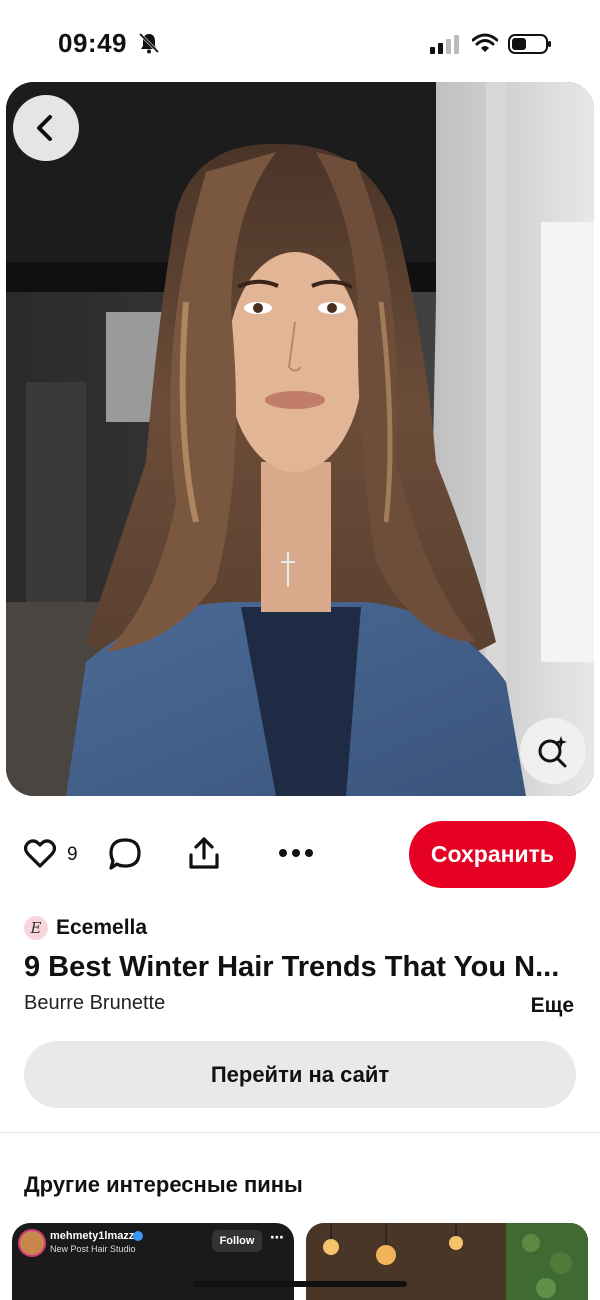  Describe the element at coordinates (296, 853) in the screenshot. I see `more-options-icon` at that location.